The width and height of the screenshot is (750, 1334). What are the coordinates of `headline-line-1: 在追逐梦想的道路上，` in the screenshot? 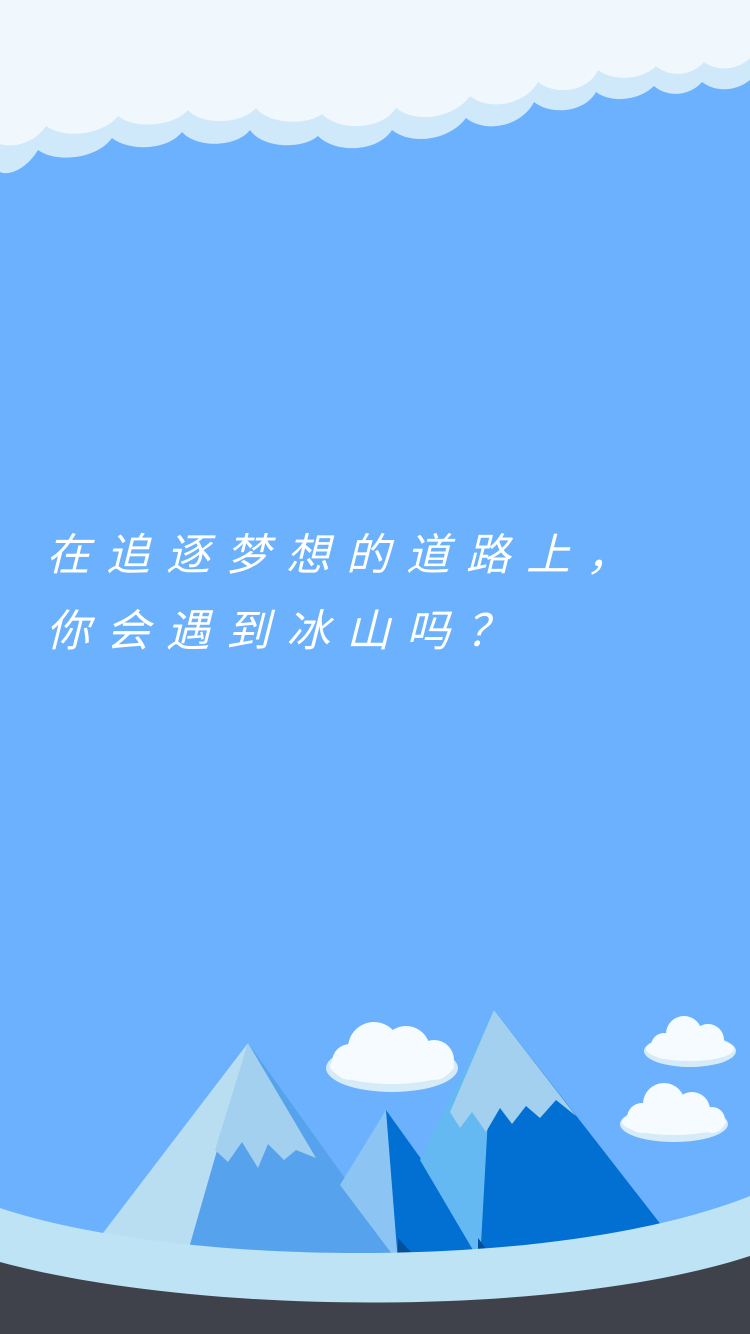 It's located at (346, 555).